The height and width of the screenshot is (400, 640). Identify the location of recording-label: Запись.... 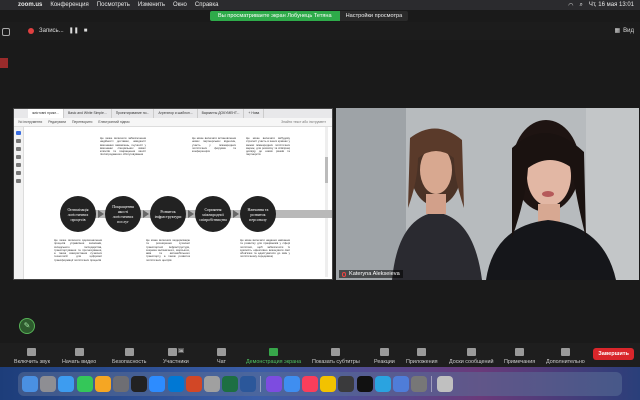
(51, 30).